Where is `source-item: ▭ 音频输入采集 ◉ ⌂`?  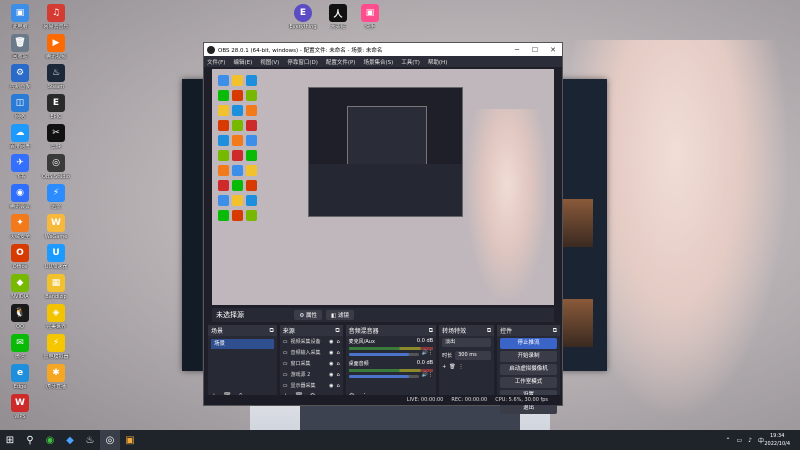
source-item: ▭ 音频输入采集 ◉ ⌂ is located at coordinates (311, 352).